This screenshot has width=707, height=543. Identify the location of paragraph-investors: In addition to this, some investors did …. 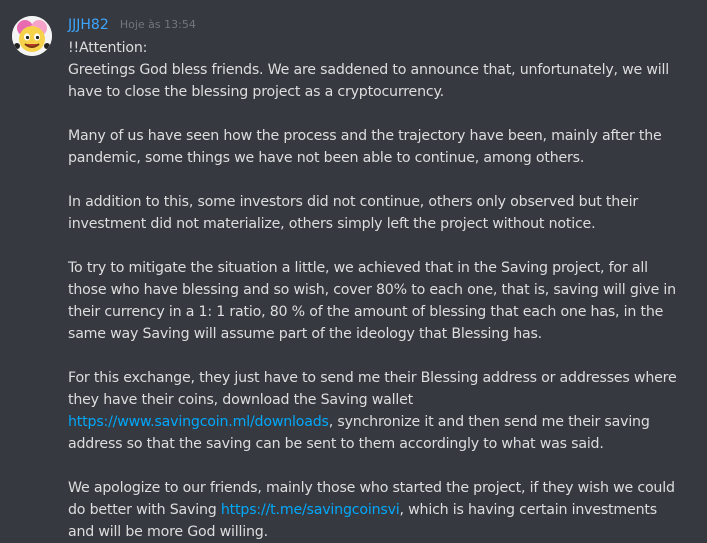
(353, 213).